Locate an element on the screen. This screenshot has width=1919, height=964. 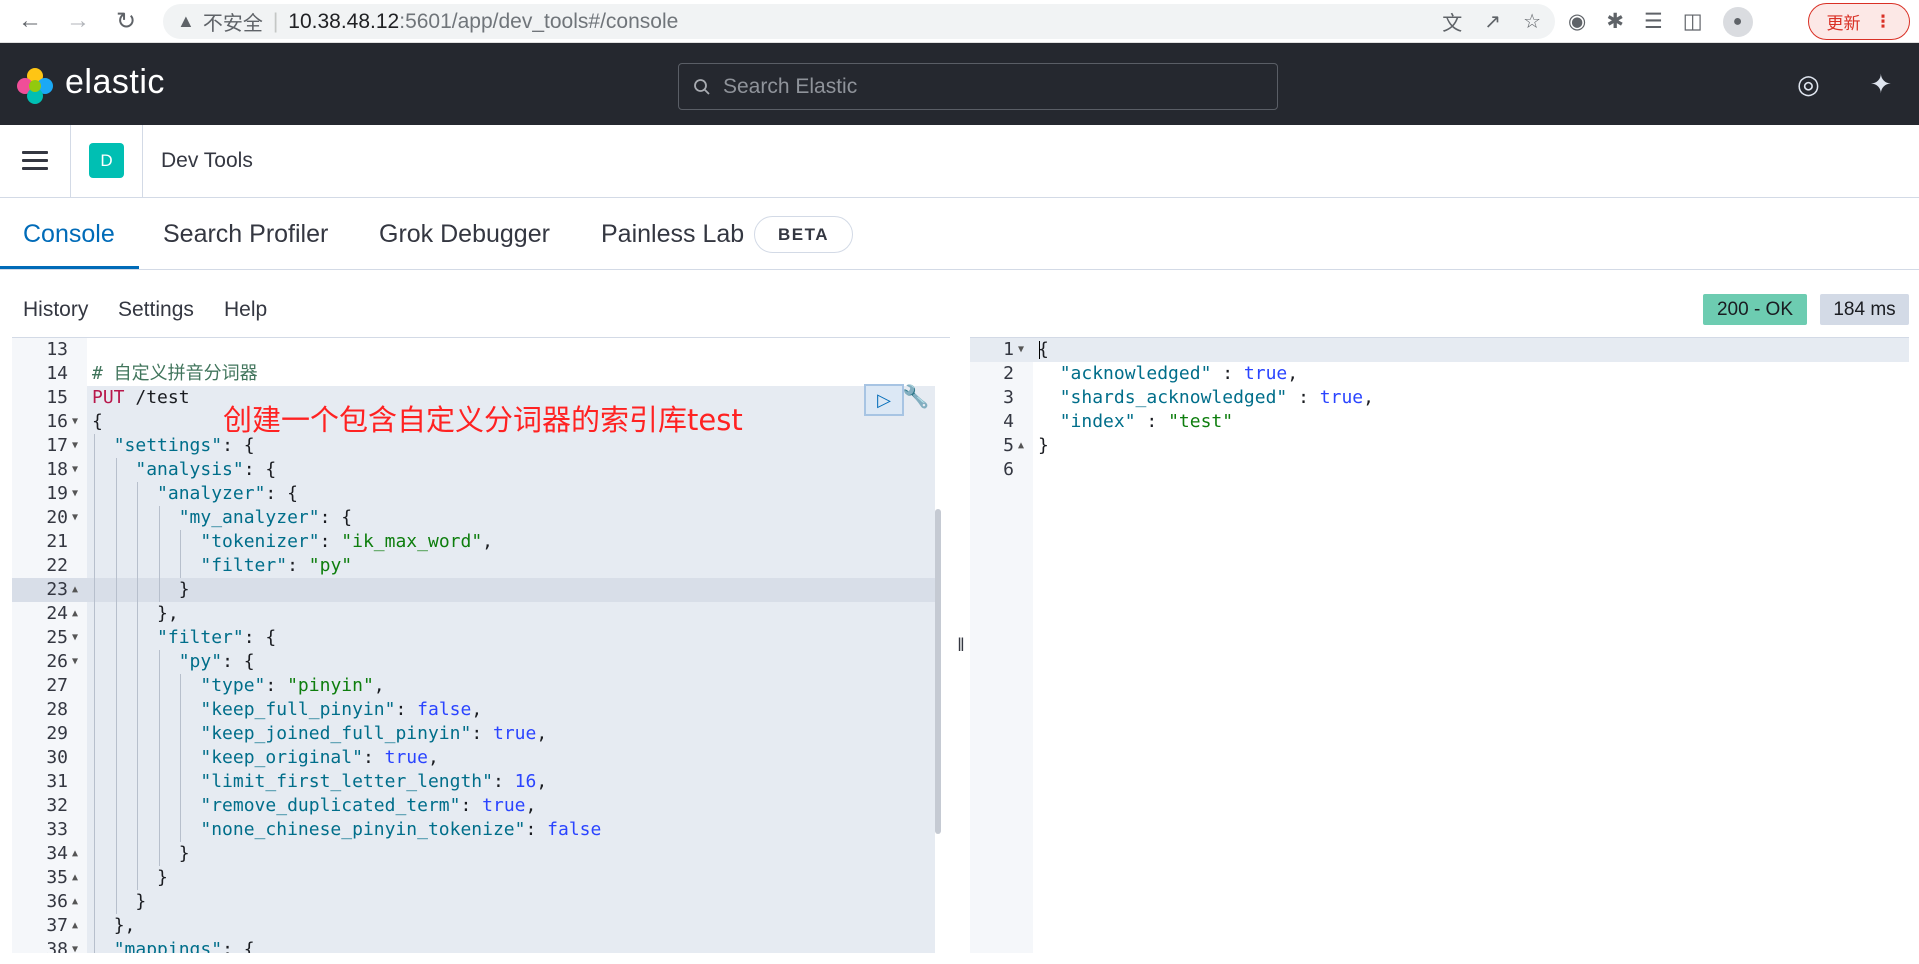
tab-painless-lab: Painless Lab is located at coordinates (672, 234).